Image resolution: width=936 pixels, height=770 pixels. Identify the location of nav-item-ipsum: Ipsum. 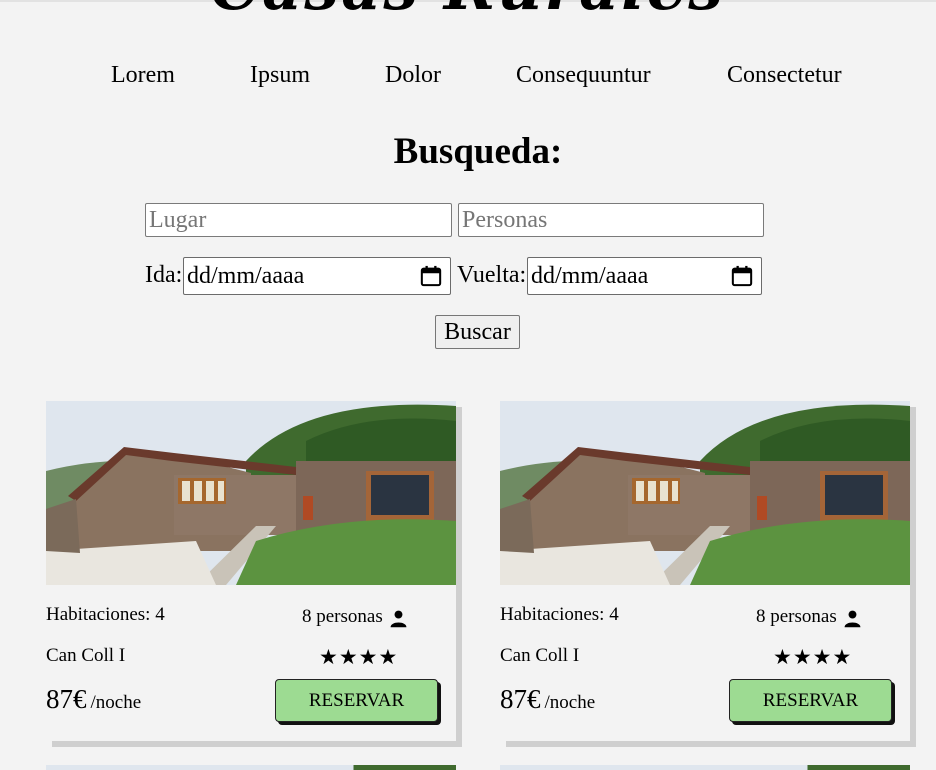
(280, 75).